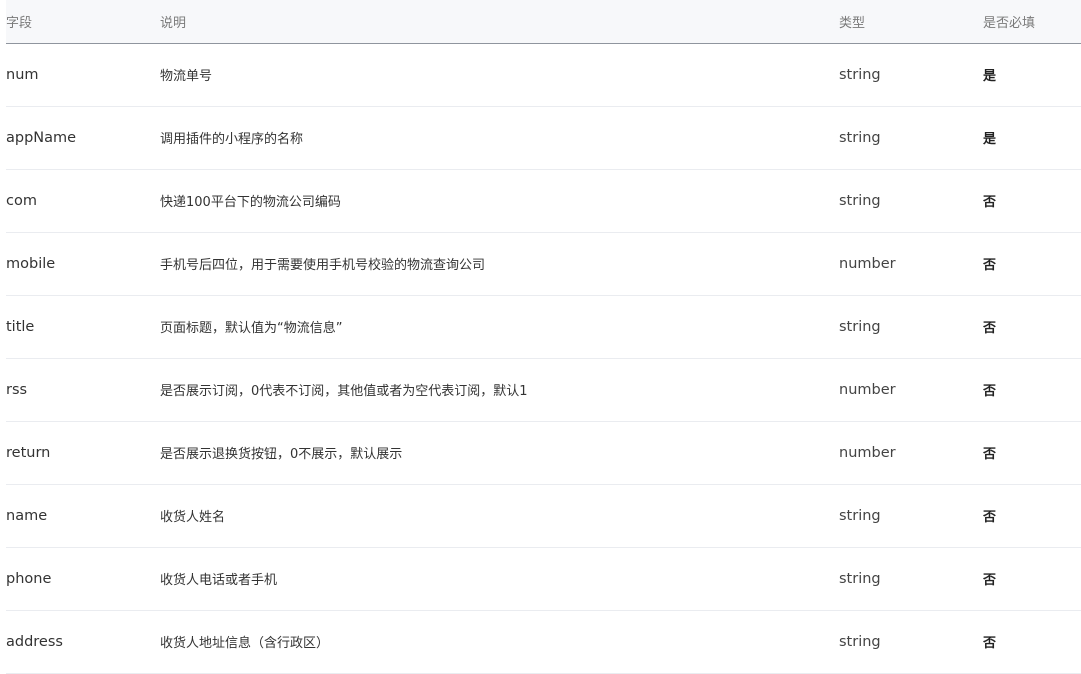  I want to click on header-type: 类型, so click(911, 22).